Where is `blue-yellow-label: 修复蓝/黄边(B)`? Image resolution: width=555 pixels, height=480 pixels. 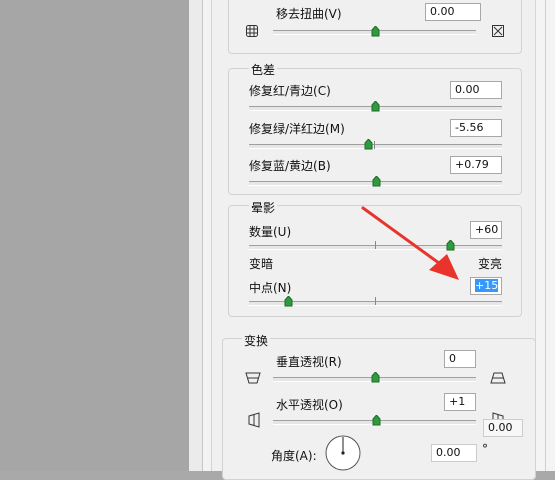
blue-yellow-label: 修复蓝/黄边(B) is located at coordinates (290, 166).